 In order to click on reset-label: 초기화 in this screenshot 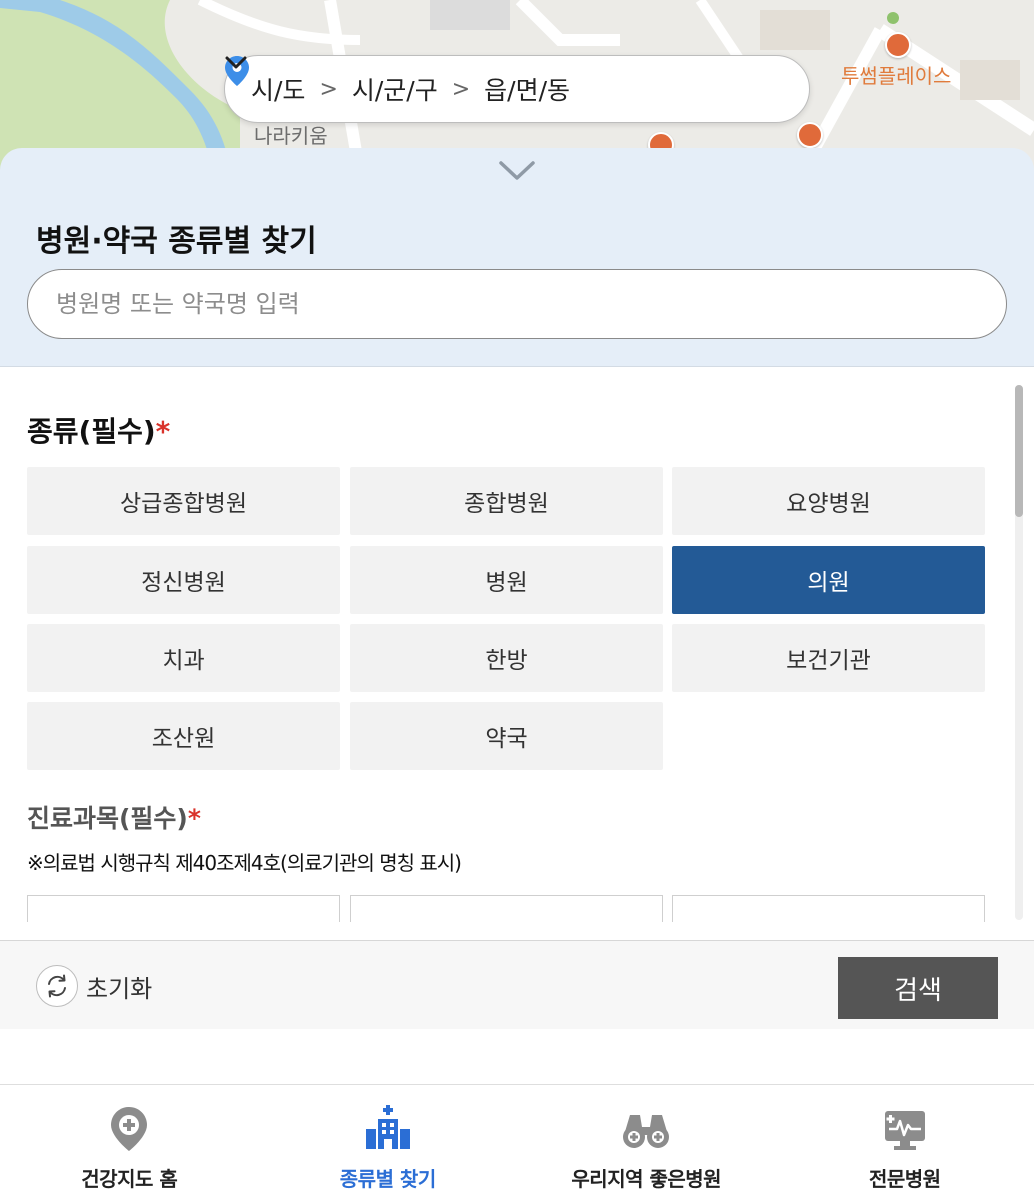, I will do `click(119, 988)`.